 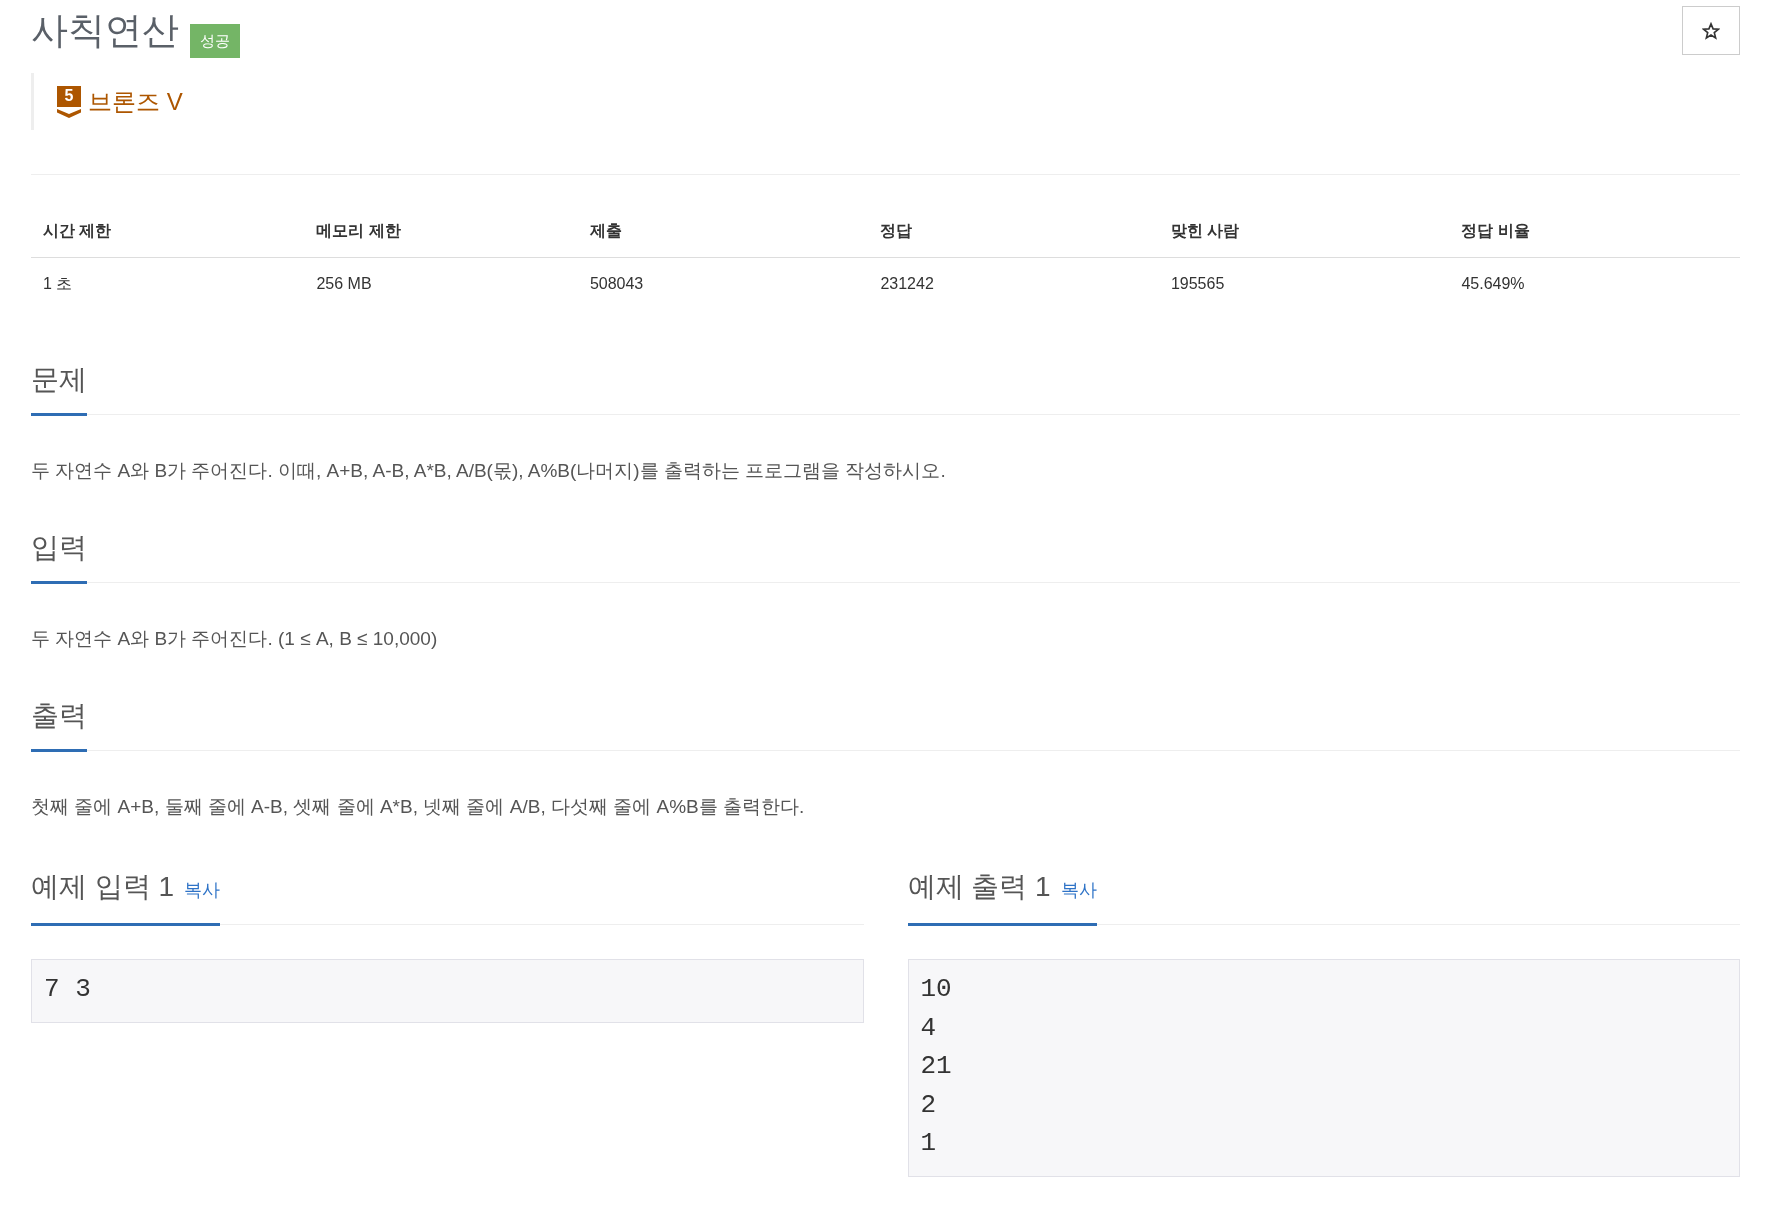 I want to click on table-cell: 231242, so click(x=1013, y=283).